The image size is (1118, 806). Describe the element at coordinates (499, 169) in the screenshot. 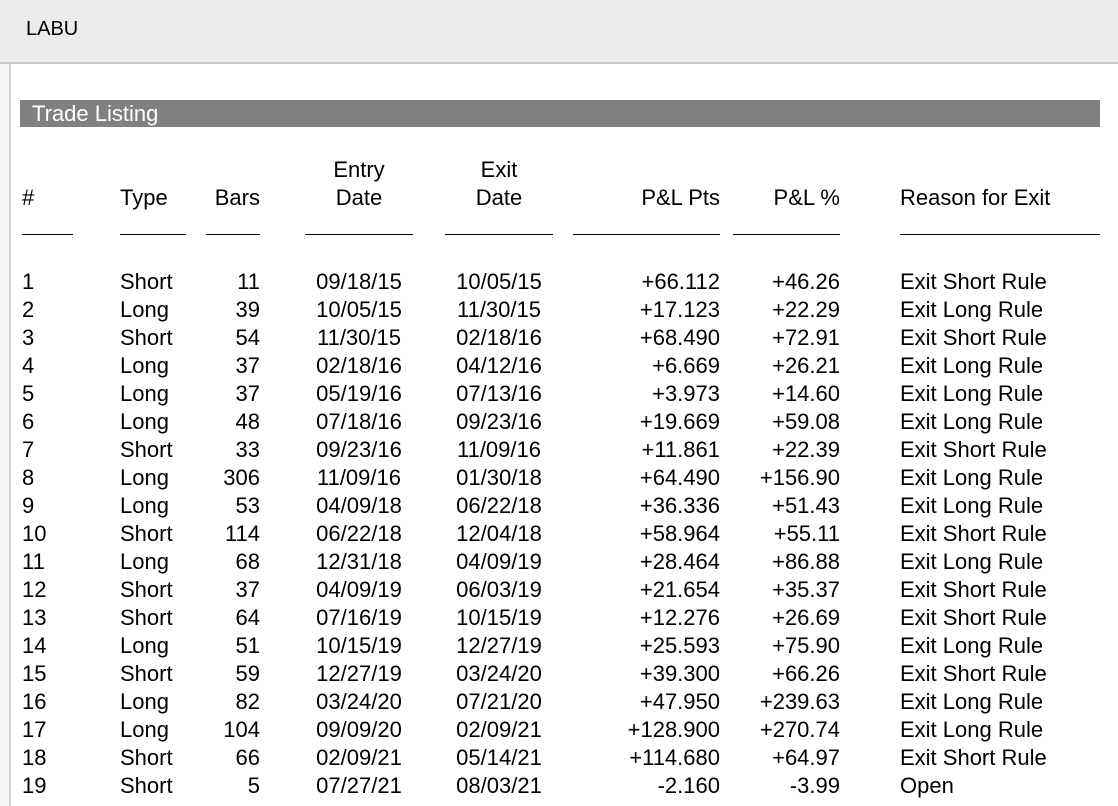

I see `col-header-exit-1: Exit` at that location.